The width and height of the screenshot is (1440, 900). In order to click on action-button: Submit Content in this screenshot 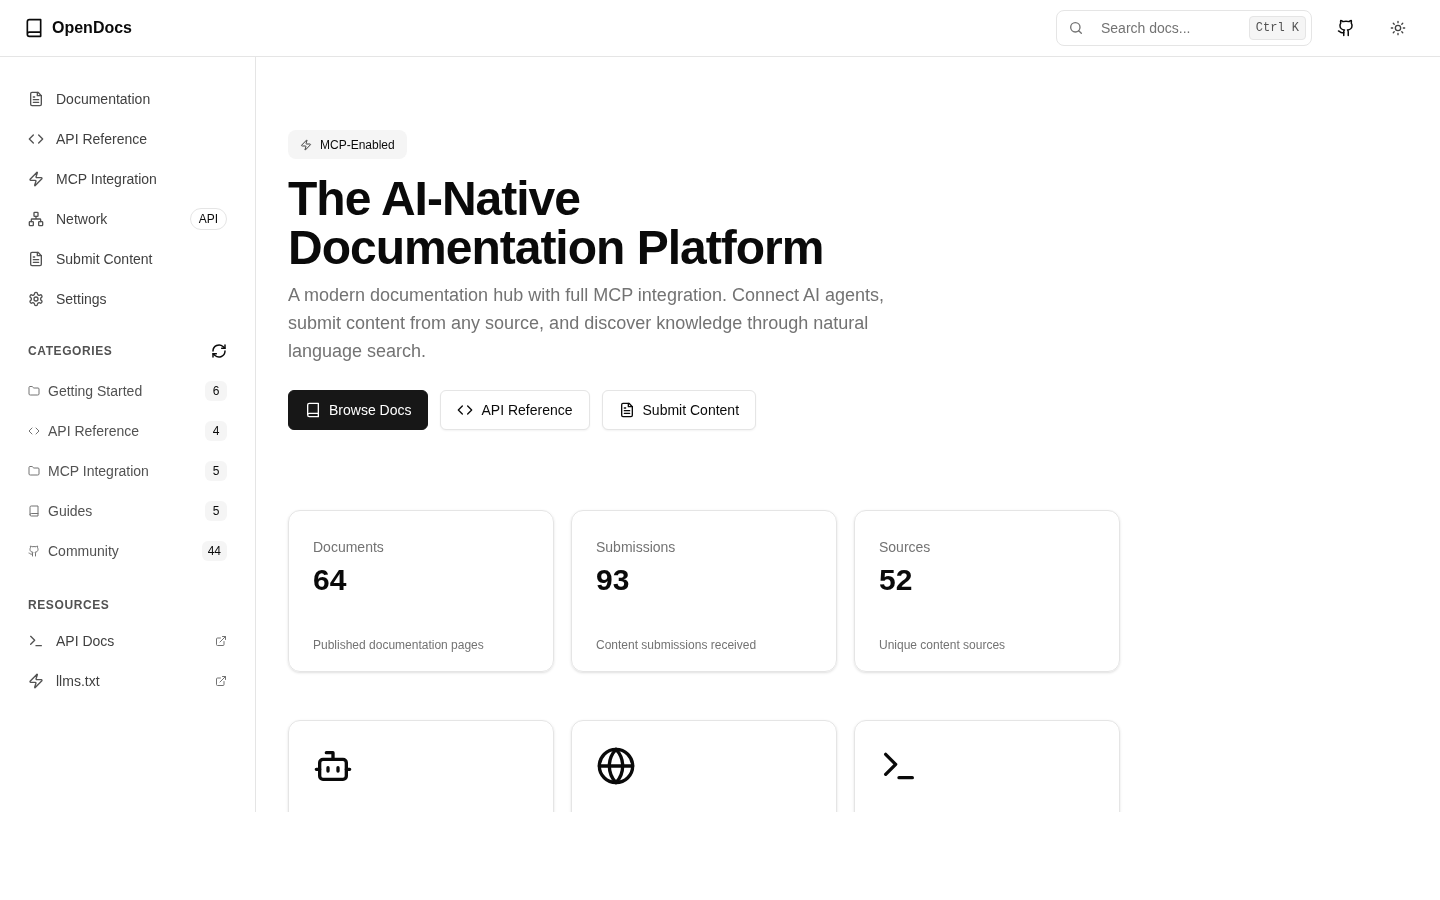, I will do `click(679, 410)`.